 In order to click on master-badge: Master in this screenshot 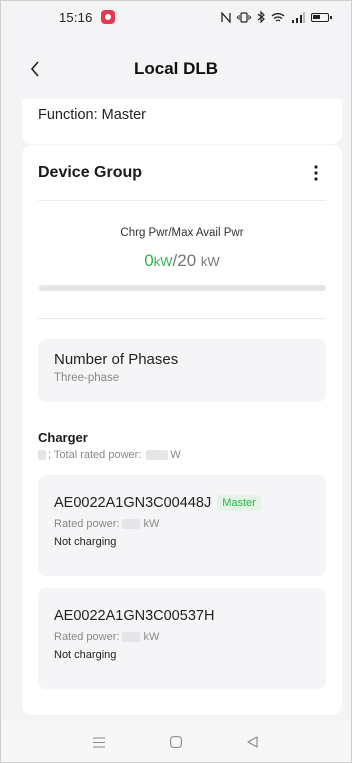, I will do `click(239, 503)`.